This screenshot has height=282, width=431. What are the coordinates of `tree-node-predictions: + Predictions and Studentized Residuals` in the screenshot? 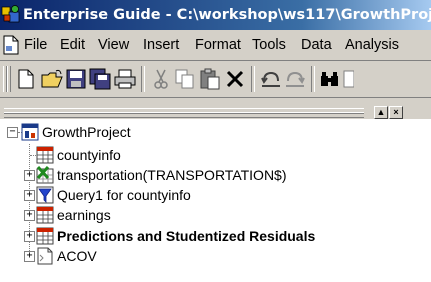 It's located at (210, 237).